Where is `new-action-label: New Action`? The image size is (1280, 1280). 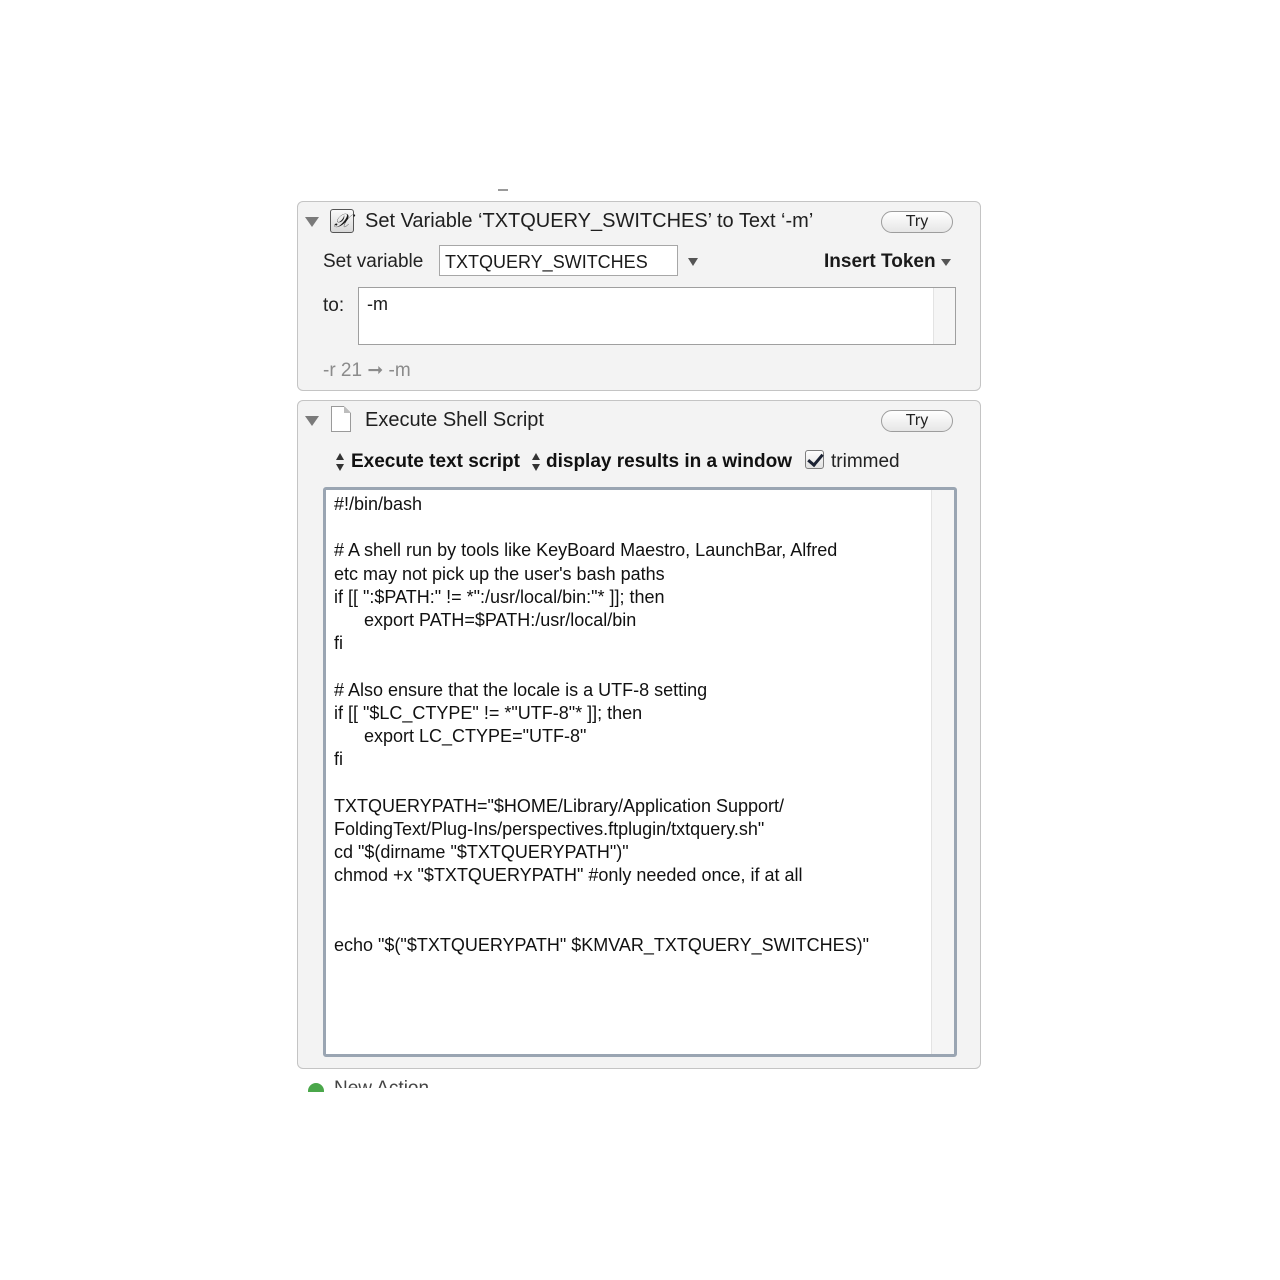 new-action-label: New Action is located at coordinates (381, 1083).